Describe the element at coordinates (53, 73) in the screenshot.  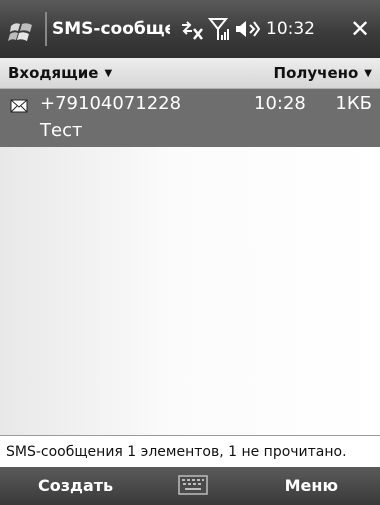
I see `folder-label: Входящие` at that location.